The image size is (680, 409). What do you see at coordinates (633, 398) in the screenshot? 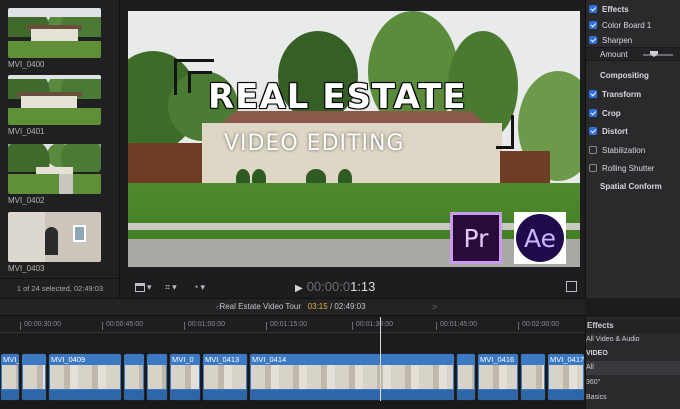
I see `effects-category: Basics` at bounding box center [633, 398].